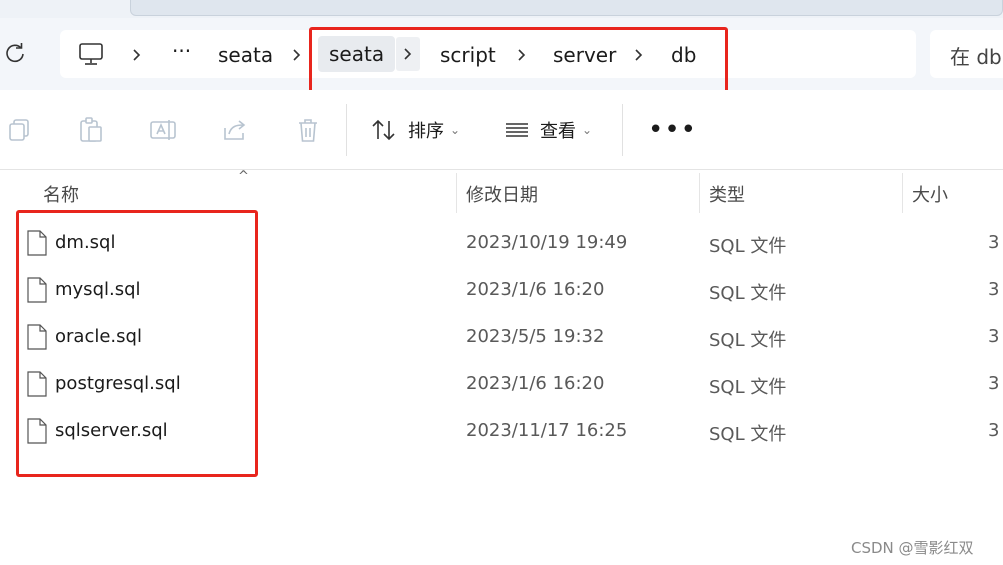 The image size is (1003, 565). I want to click on file-modified: 2023/11/17 16:25, so click(547, 430).